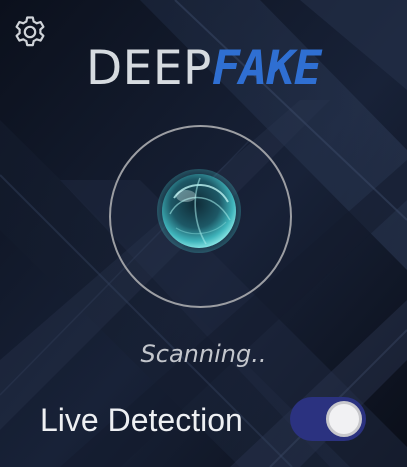  I want to click on logo-word-fake: FAKE, so click(266, 68).